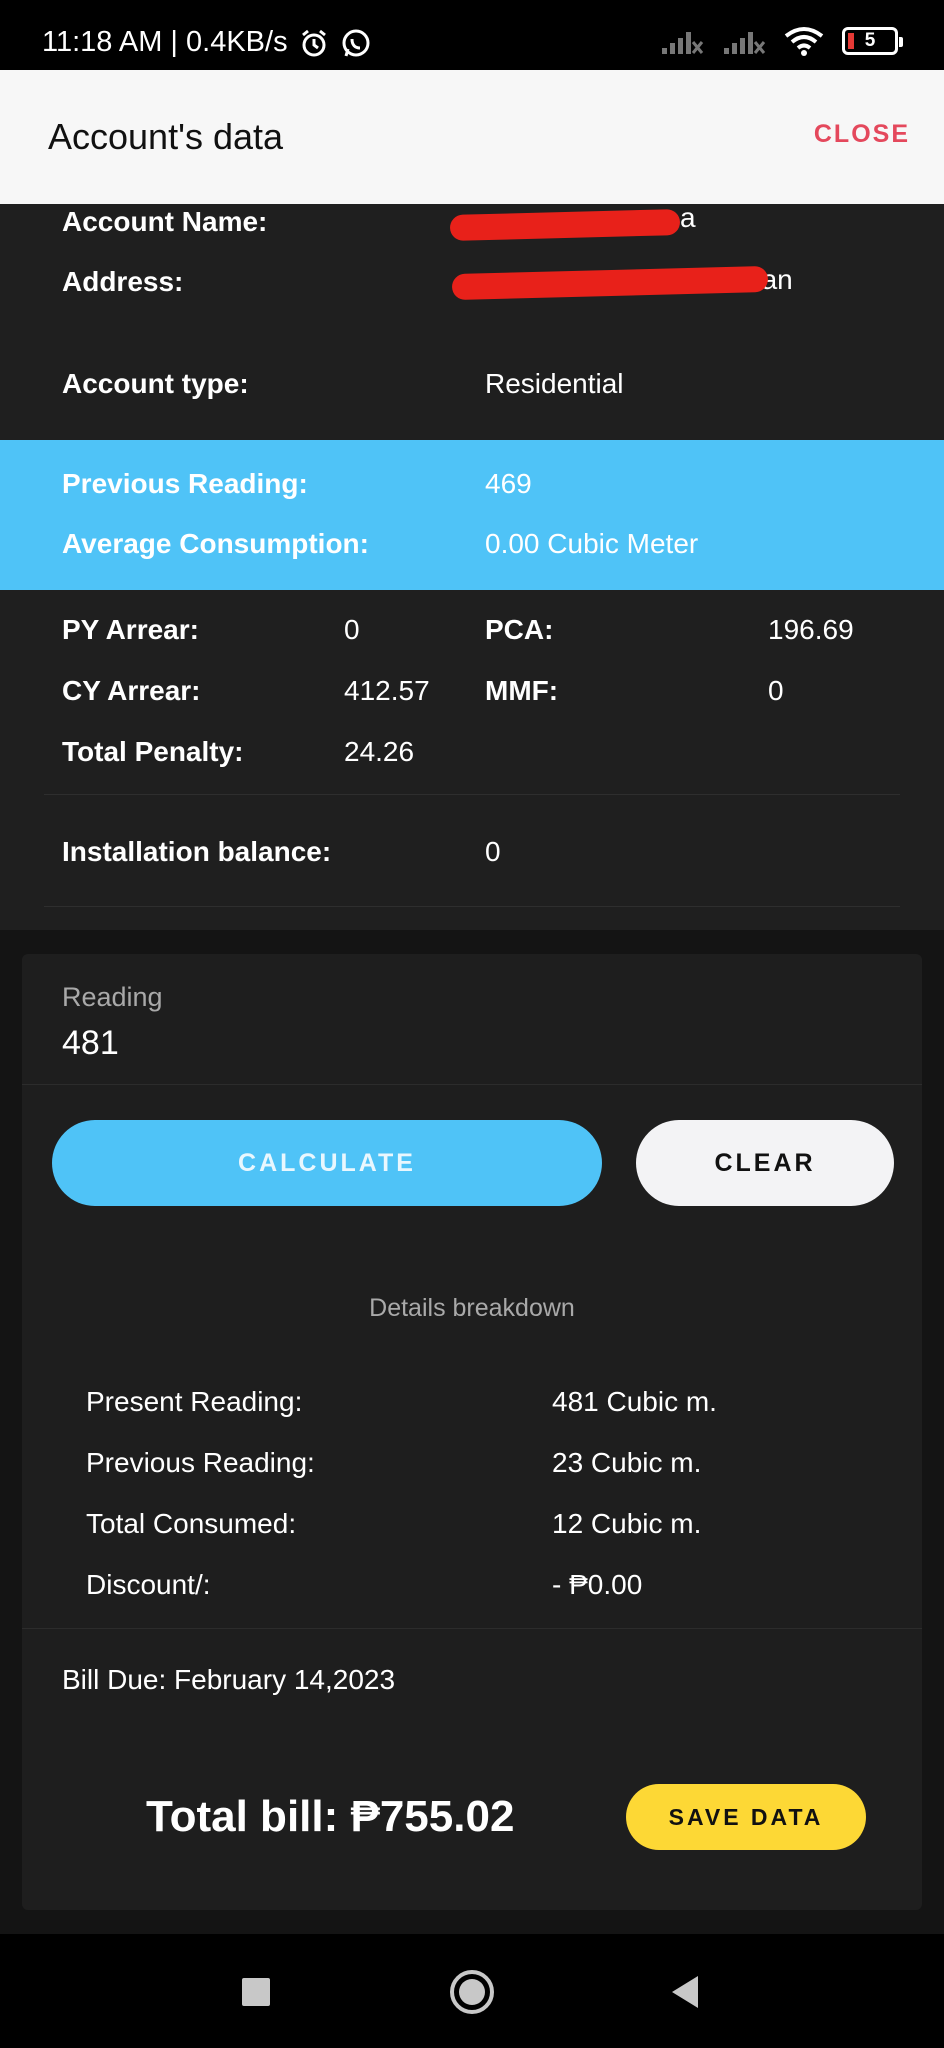 The image size is (944, 2048). I want to click on total-bill: Total bill: ₱755.02, so click(330, 1816).